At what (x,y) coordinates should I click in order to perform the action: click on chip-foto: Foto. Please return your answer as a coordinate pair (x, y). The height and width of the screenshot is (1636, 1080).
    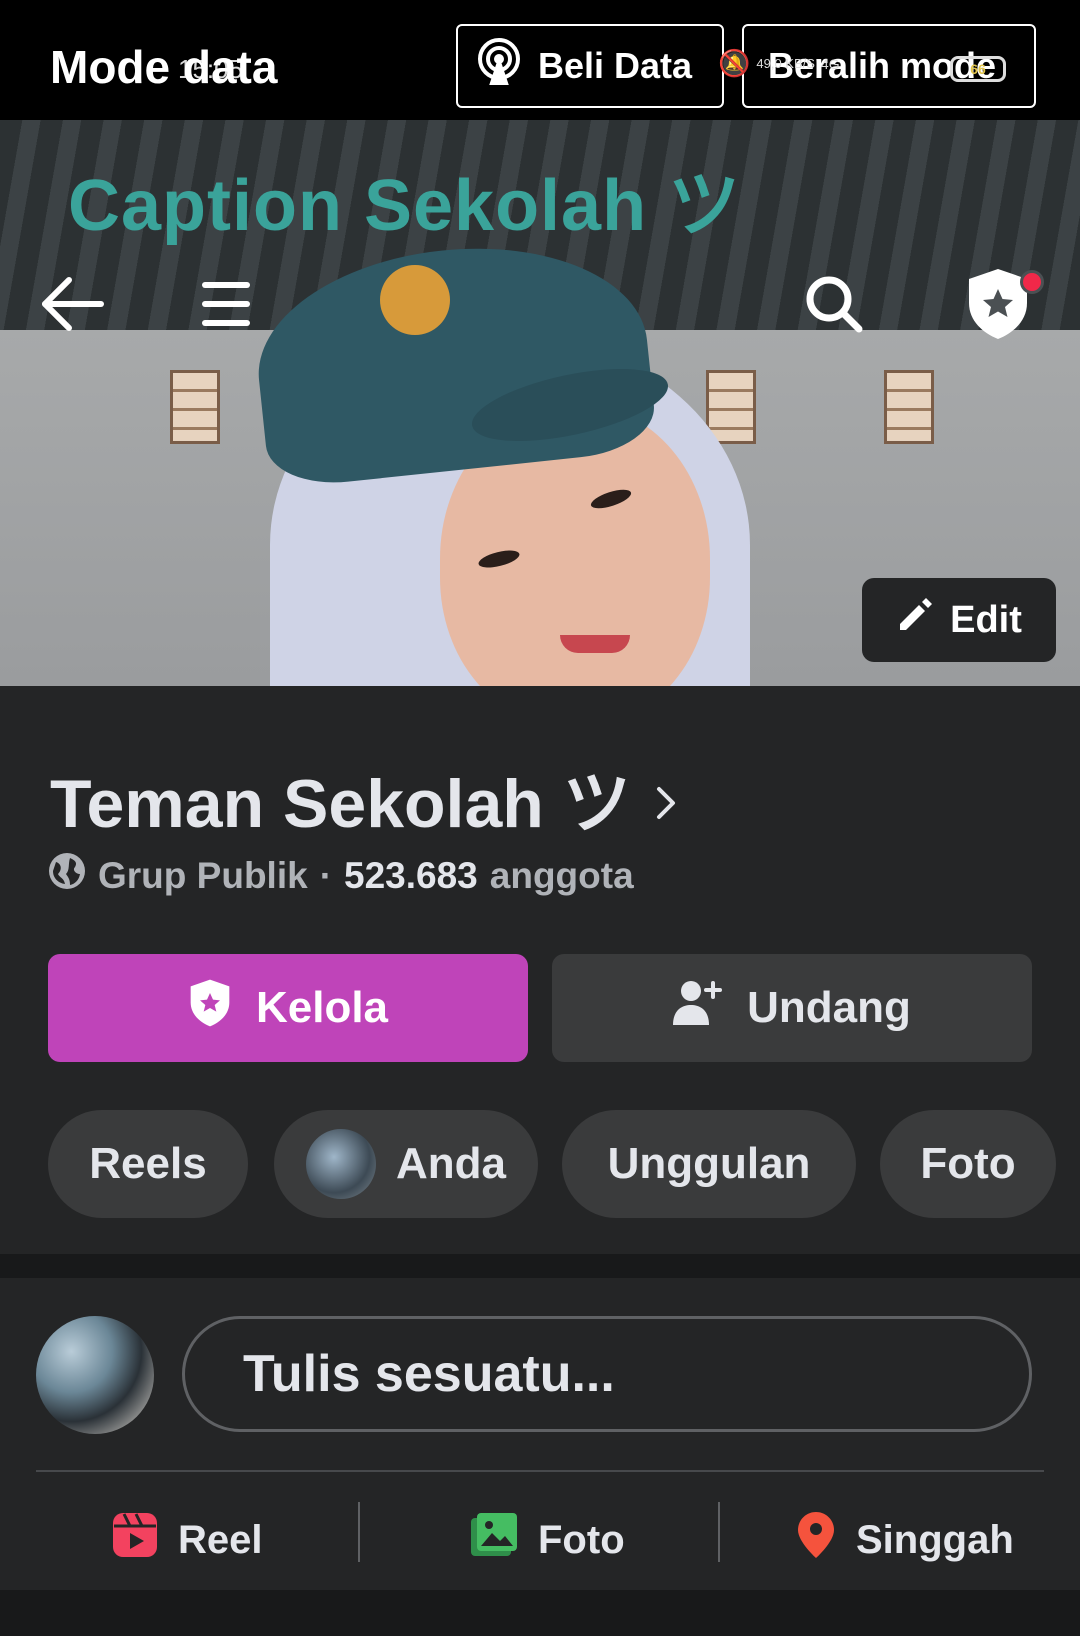
    Looking at the image, I should click on (968, 1164).